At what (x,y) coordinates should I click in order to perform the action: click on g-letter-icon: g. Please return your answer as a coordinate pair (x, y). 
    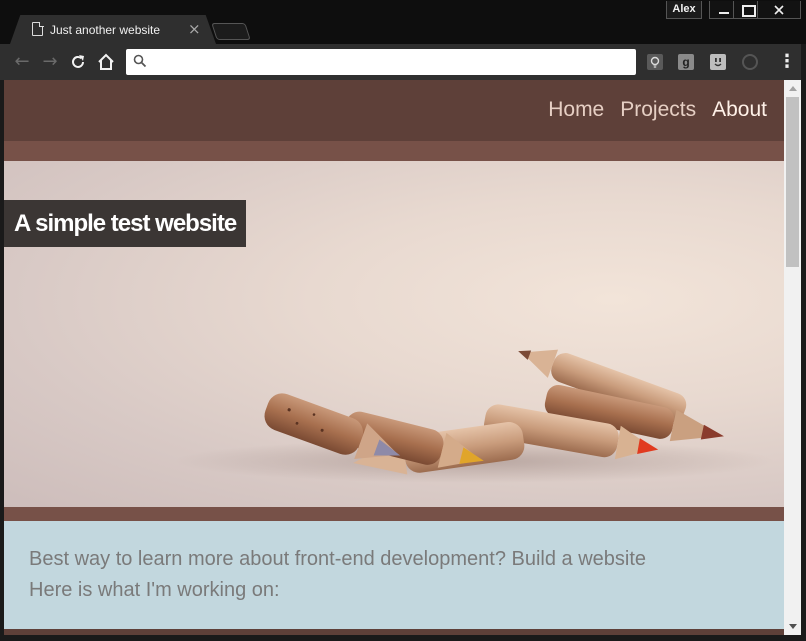
    Looking at the image, I should click on (686, 62).